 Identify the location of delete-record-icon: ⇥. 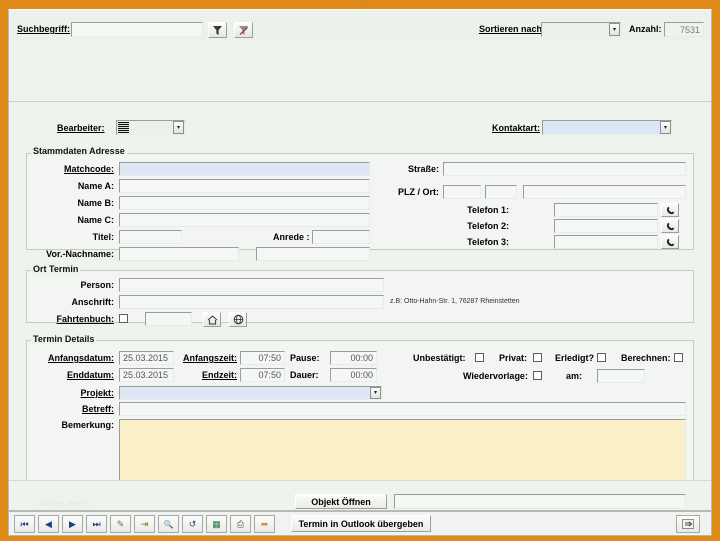
(144, 523).